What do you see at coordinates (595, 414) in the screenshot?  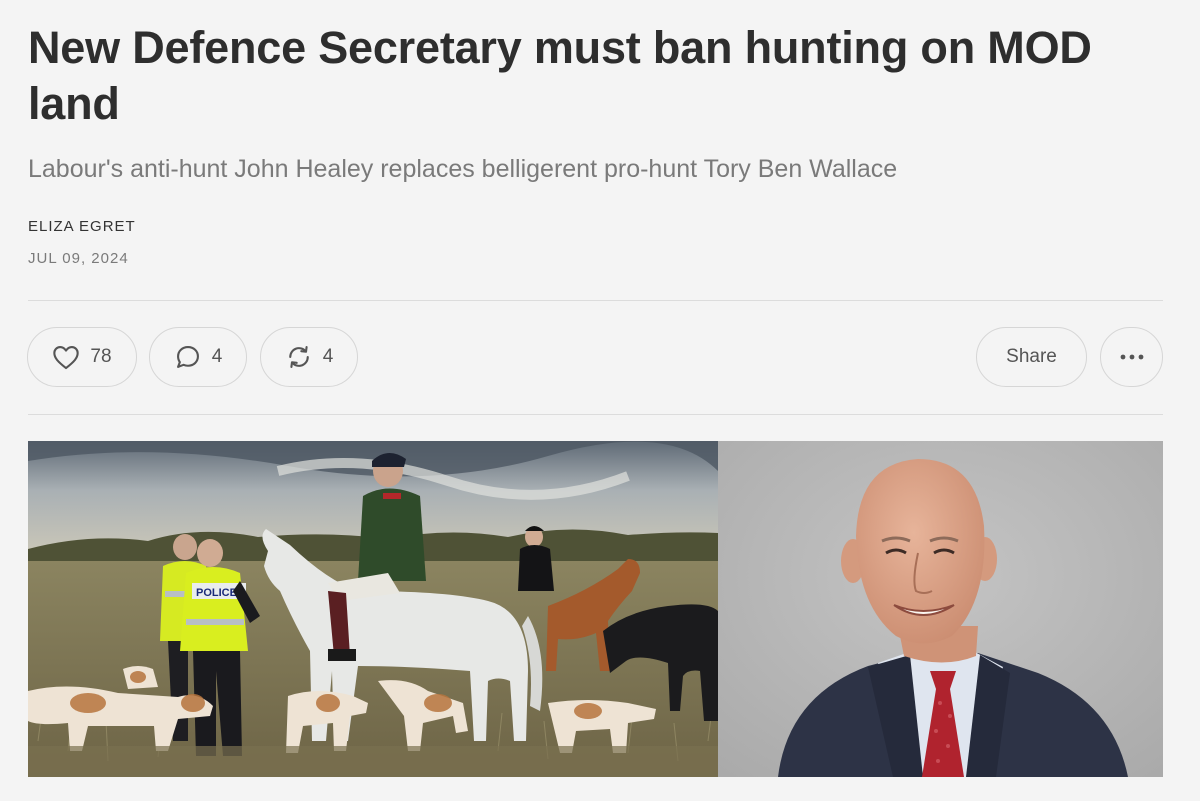 I see `divider-bottom` at bounding box center [595, 414].